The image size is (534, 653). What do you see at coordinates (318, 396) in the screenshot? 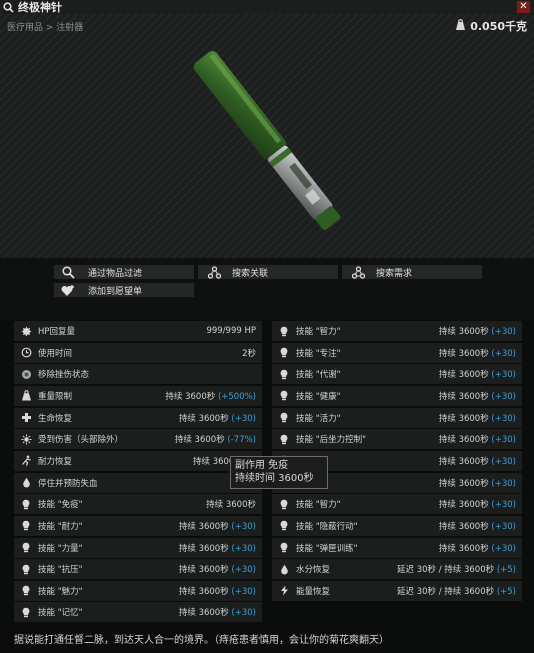
I see `stat-label: 技能 "健康"` at bounding box center [318, 396].